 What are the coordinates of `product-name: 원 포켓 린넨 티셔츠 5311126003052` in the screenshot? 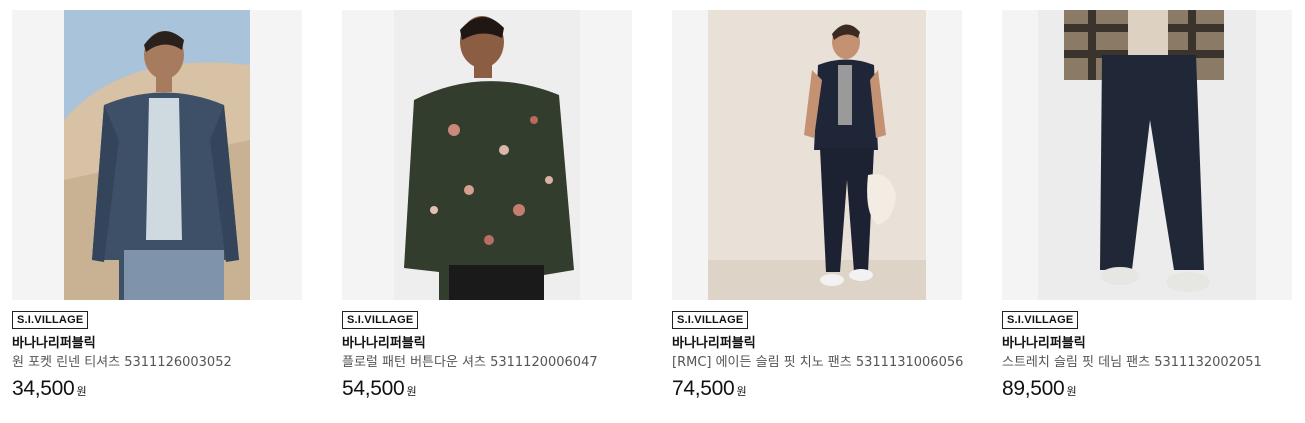 It's located at (157, 363).